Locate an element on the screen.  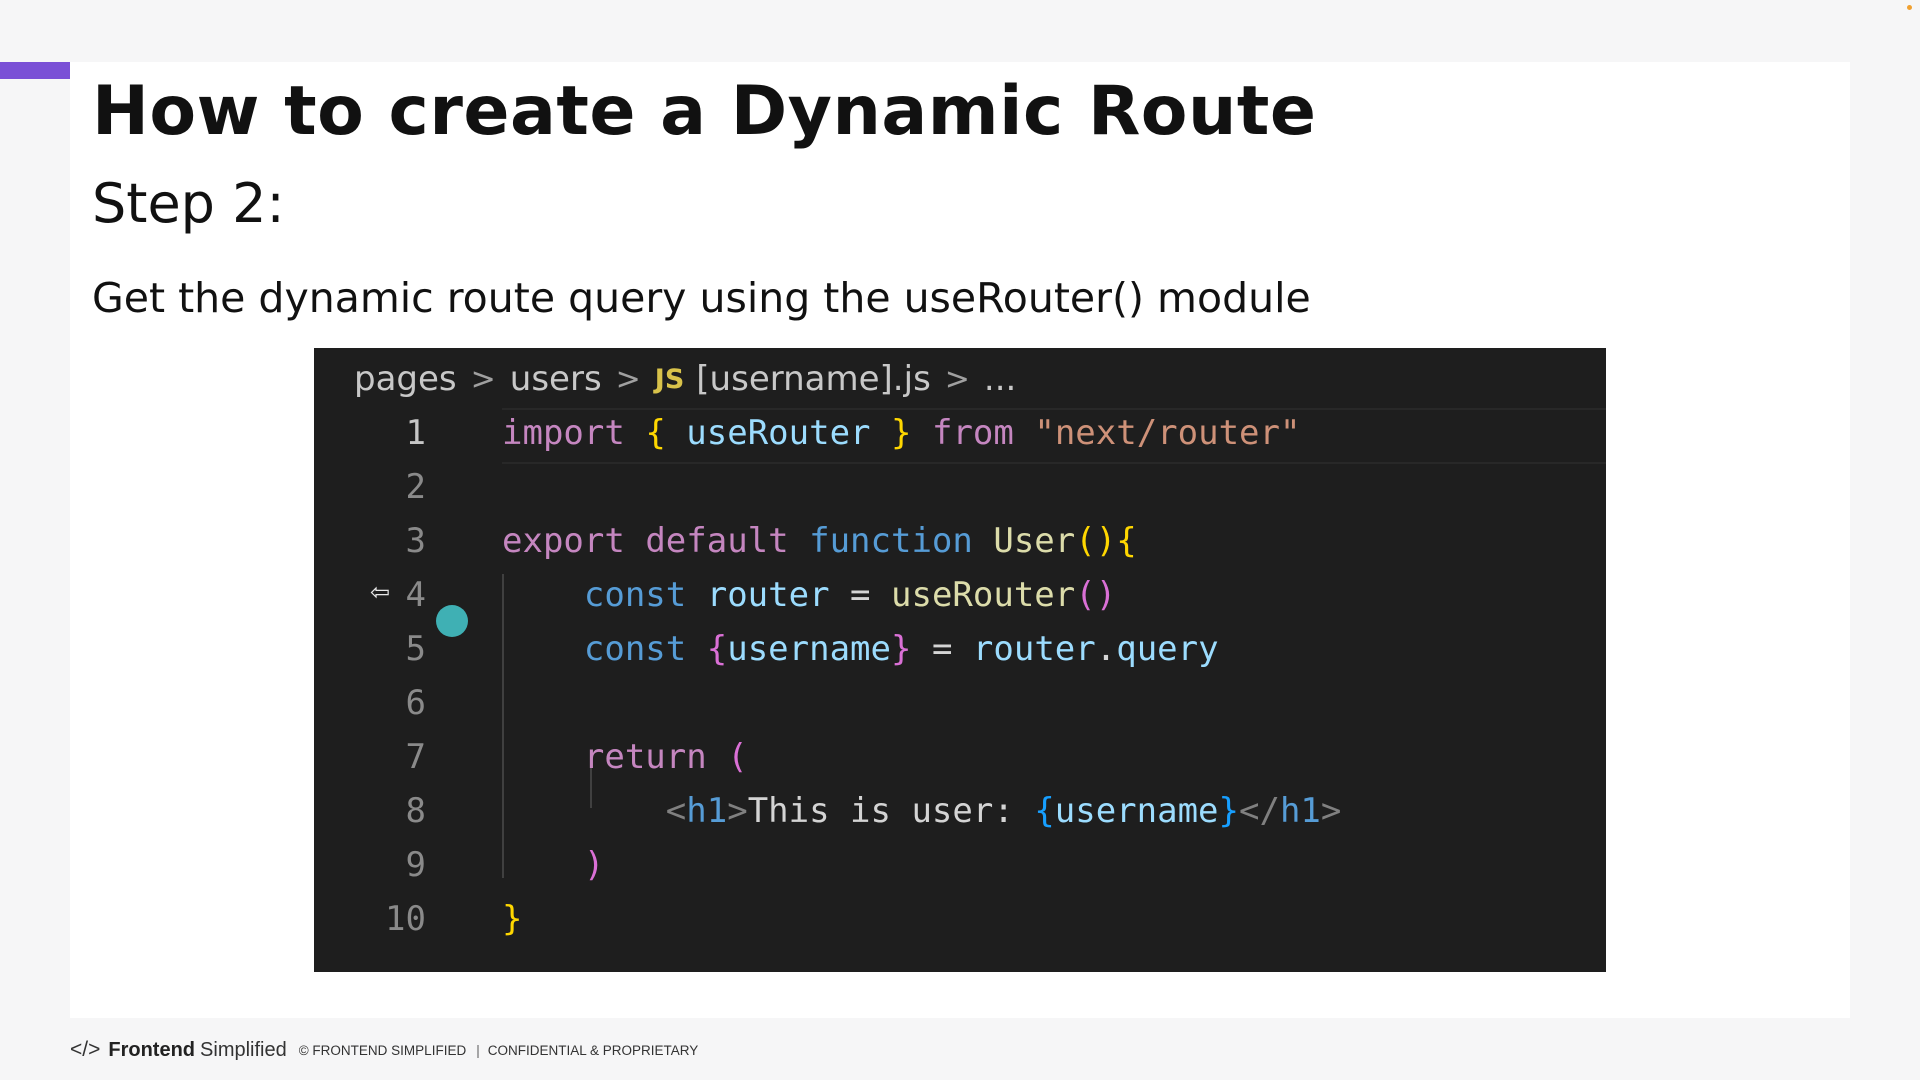
step-label: Step 2: is located at coordinates (188, 203).